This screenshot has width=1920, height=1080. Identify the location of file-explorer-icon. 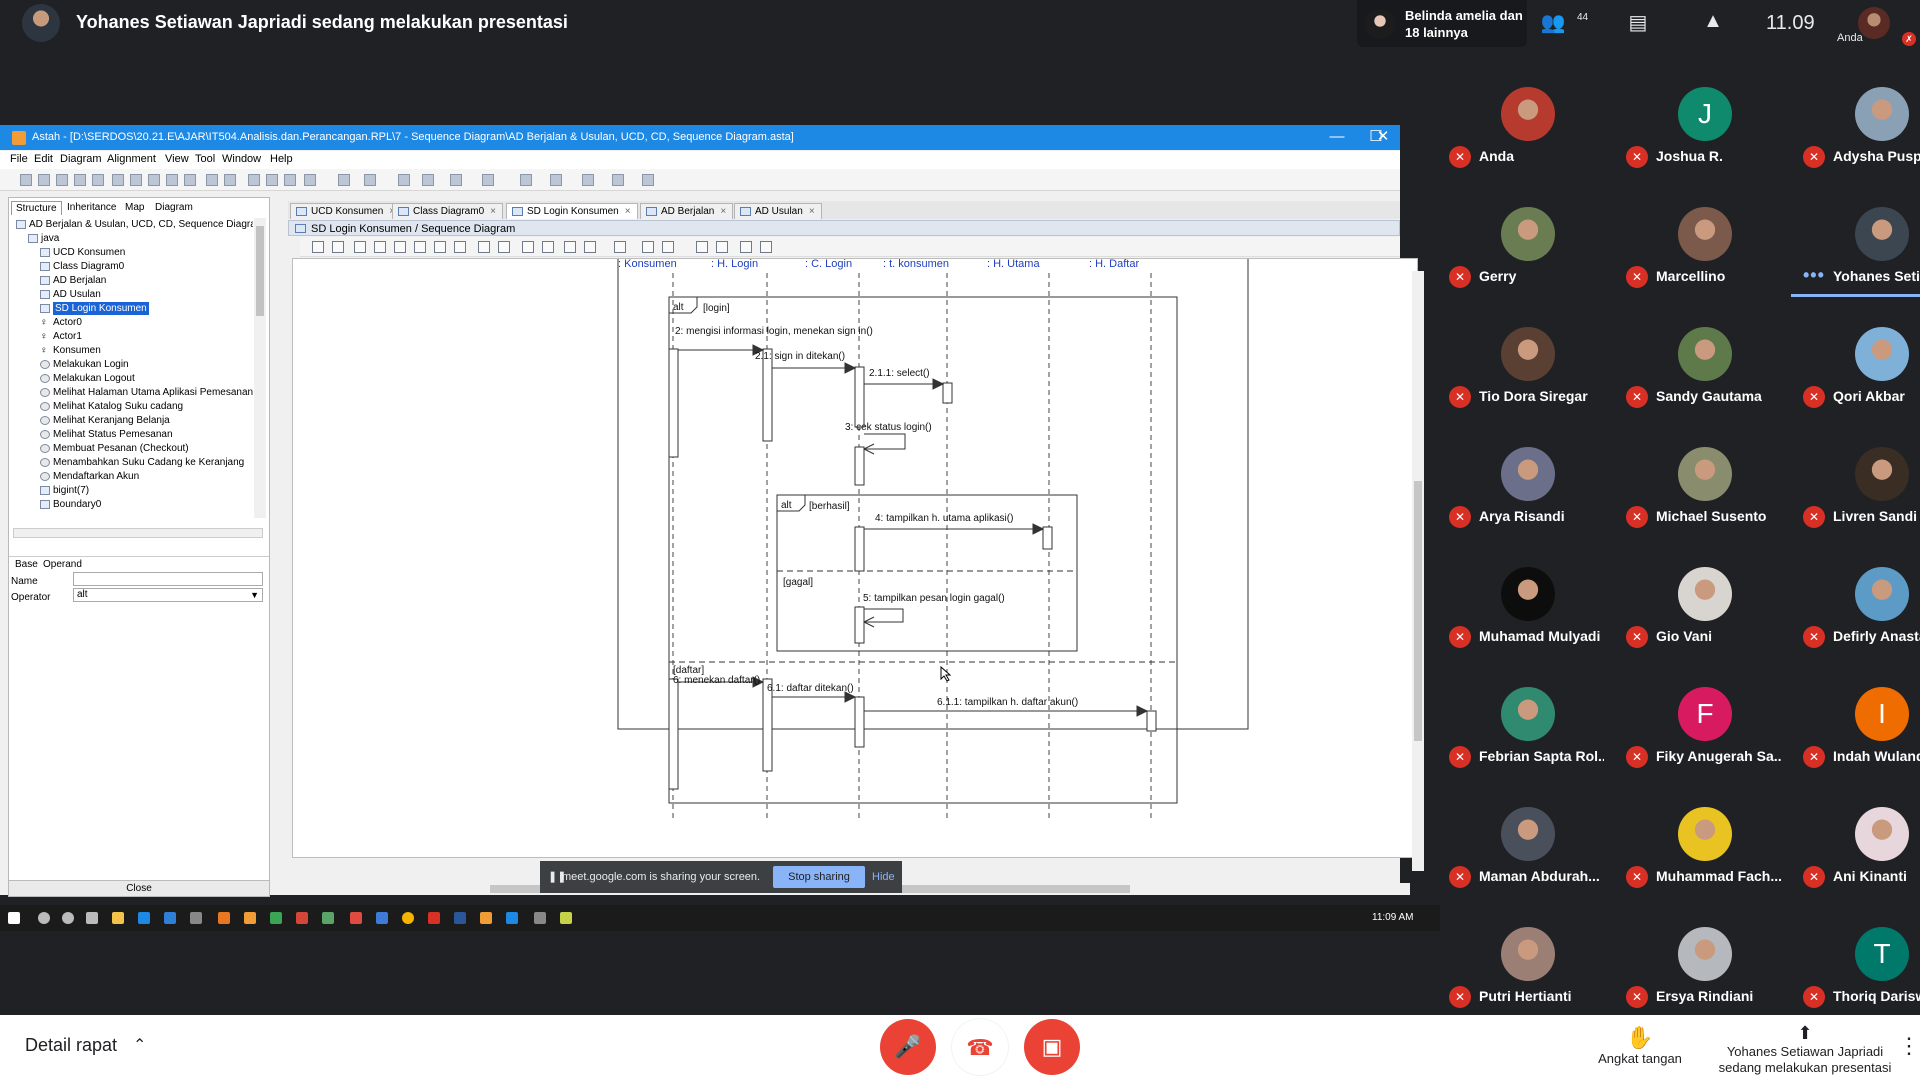
(118, 918).